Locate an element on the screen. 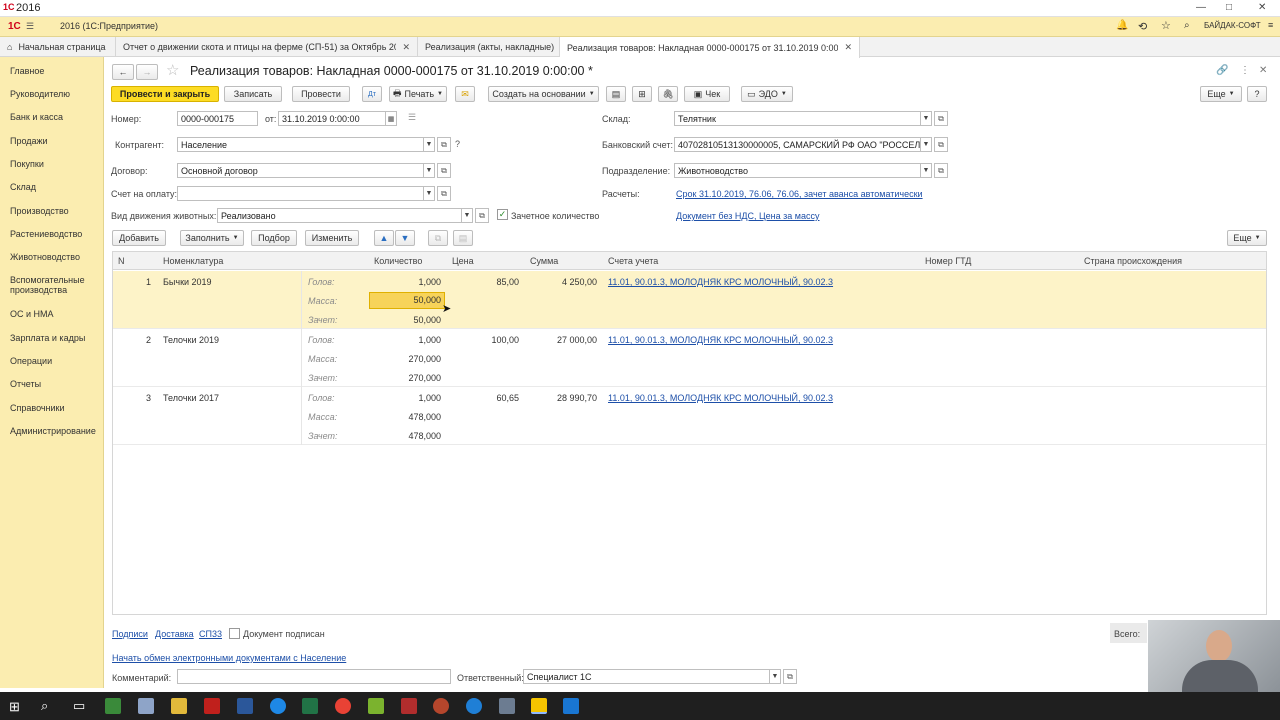  signatures-link: Подписи is located at coordinates (130, 634).